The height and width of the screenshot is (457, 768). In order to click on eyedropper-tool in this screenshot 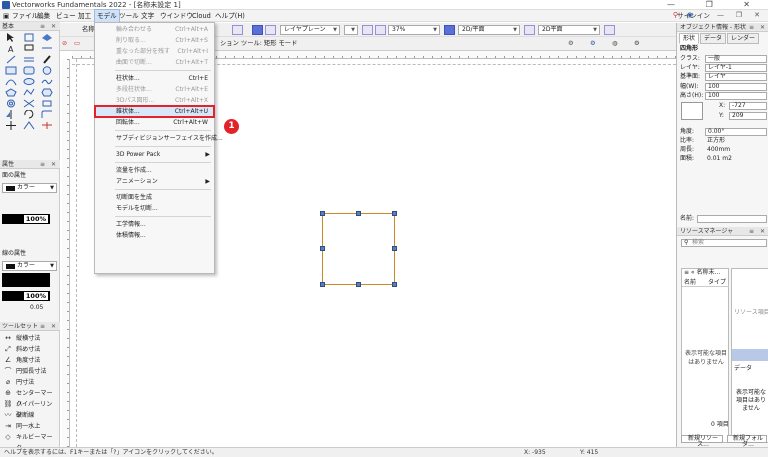, I will do `click(47, 59)`.